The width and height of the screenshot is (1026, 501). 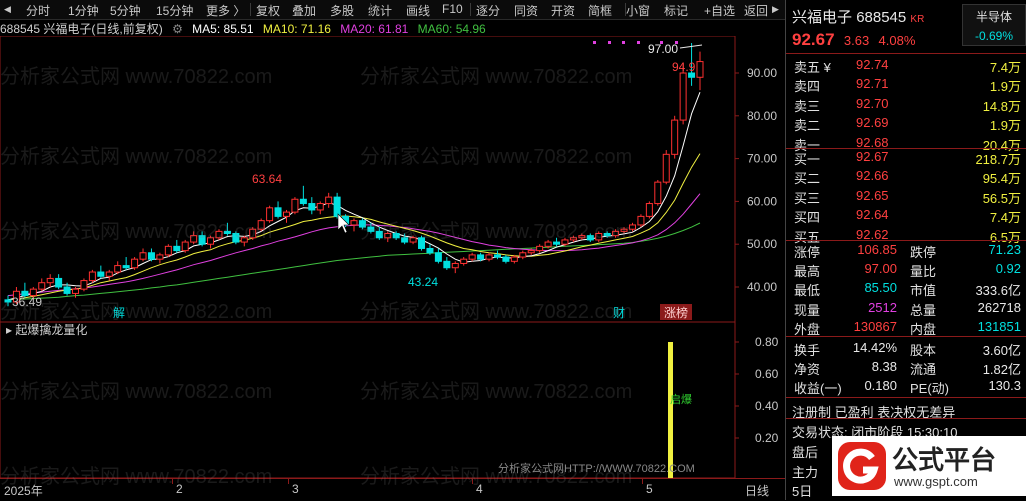 What do you see at coordinates (638, 42) in the screenshot?
I see `signal-dot` at bounding box center [638, 42].